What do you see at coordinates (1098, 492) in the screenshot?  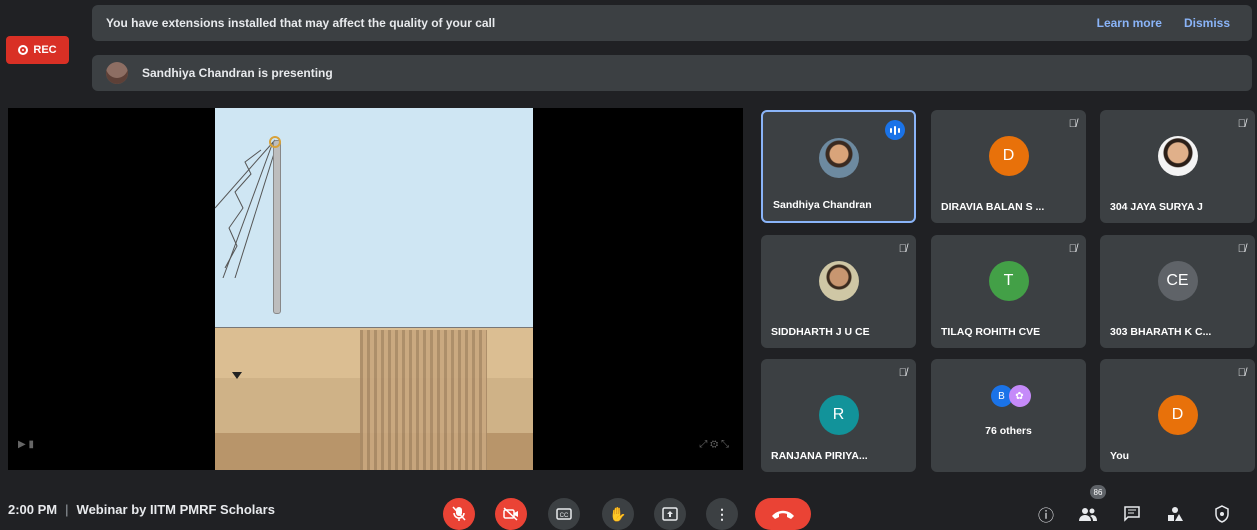 I see `people-count-badge: 86` at bounding box center [1098, 492].